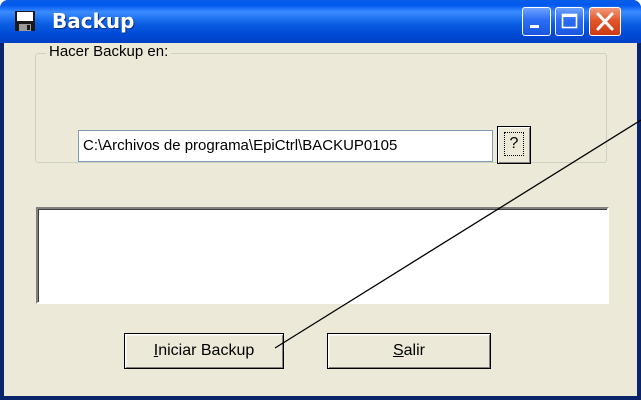 The height and width of the screenshot is (400, 641). I want to click on minimize-icon, so click(534, 26).